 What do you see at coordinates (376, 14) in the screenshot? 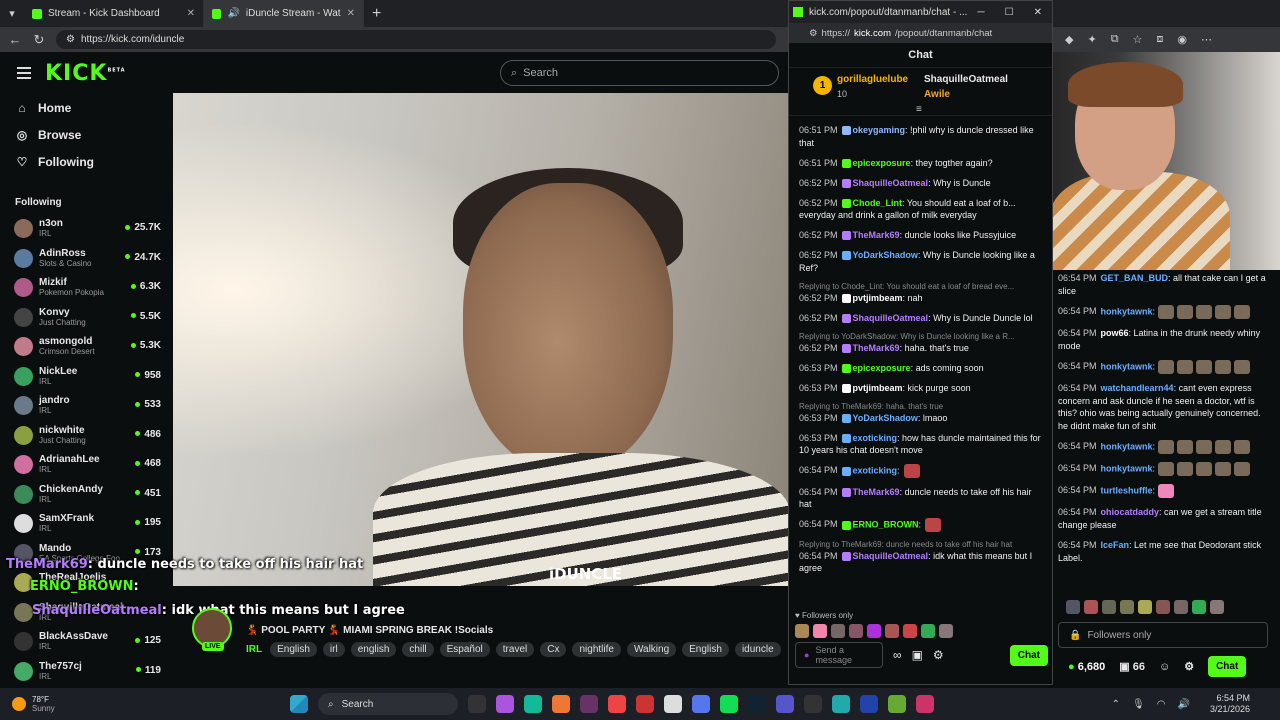
I see `new-tab-button: +` at bounding box center [376, 14].